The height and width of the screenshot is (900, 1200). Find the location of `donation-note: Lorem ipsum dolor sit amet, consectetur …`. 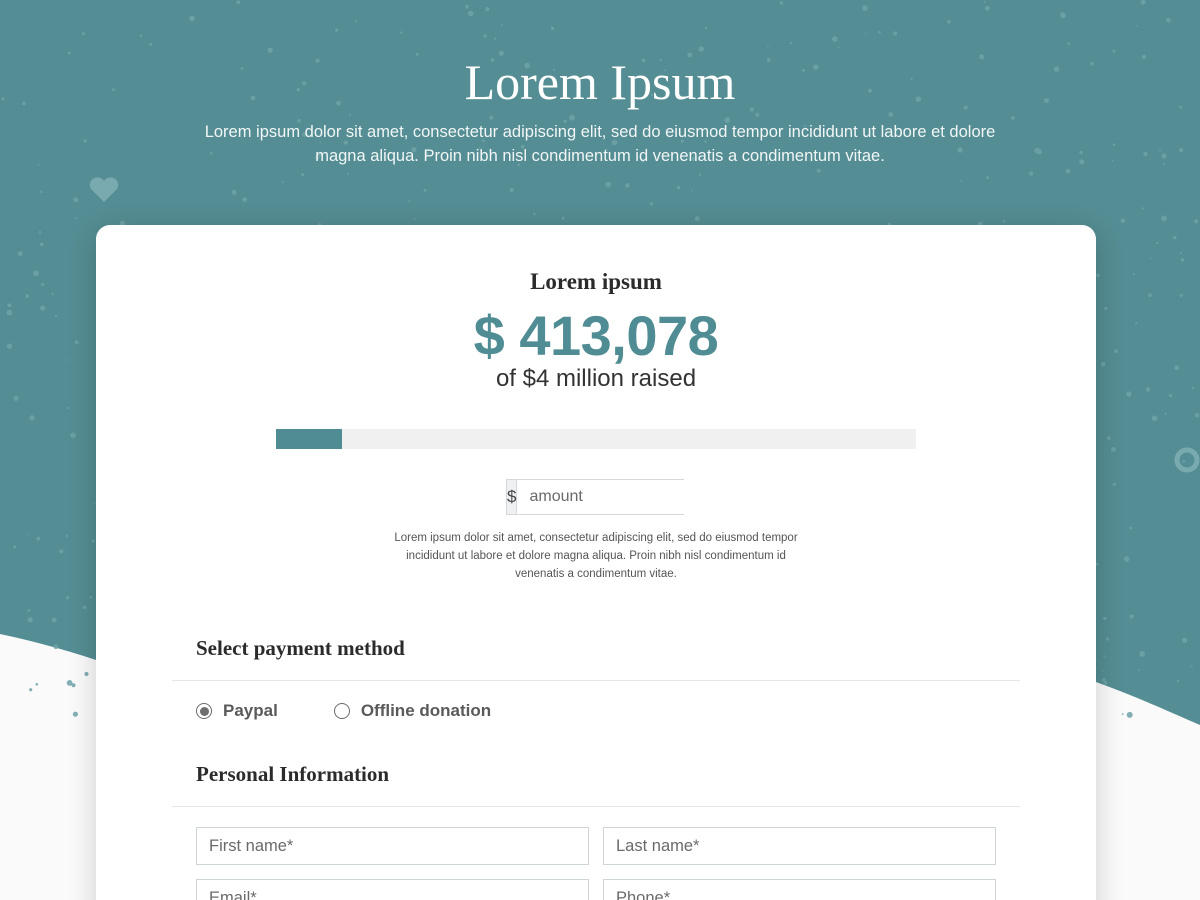

donation-note: Lorem ipsum dolor sit amet, consectetur … is located at coordinates (596, 556).